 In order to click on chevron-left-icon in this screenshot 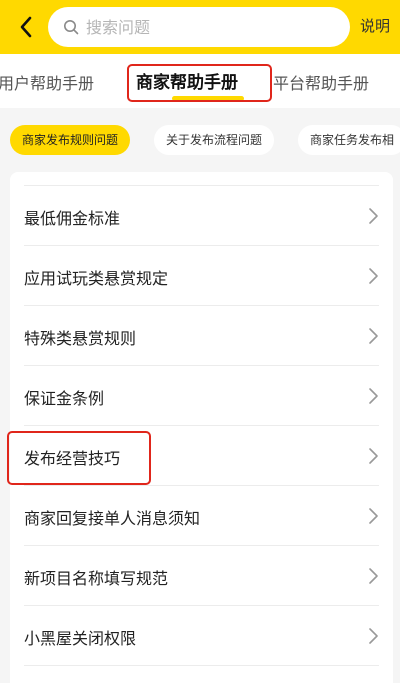, I will do `click(26, 27)`.